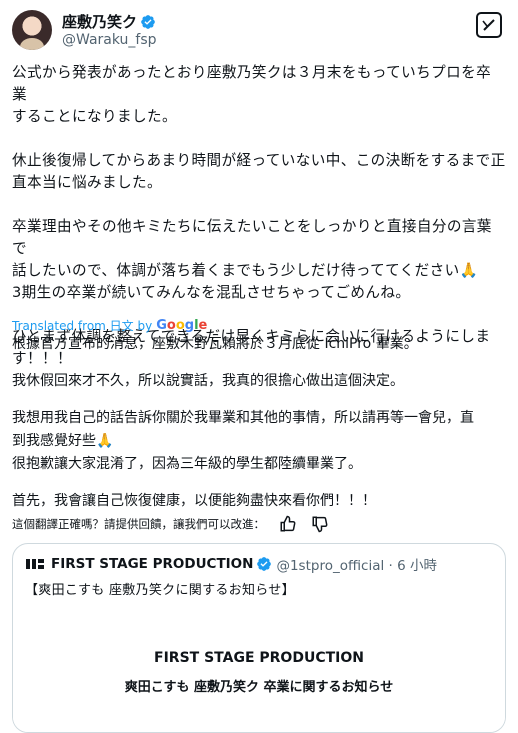 This screenshot has height=733, width=518. I want to click on translation-paragraph: 我休假回來才不久，所以說實話，我真的很擔心做出這個決定。, so click(208, 381).